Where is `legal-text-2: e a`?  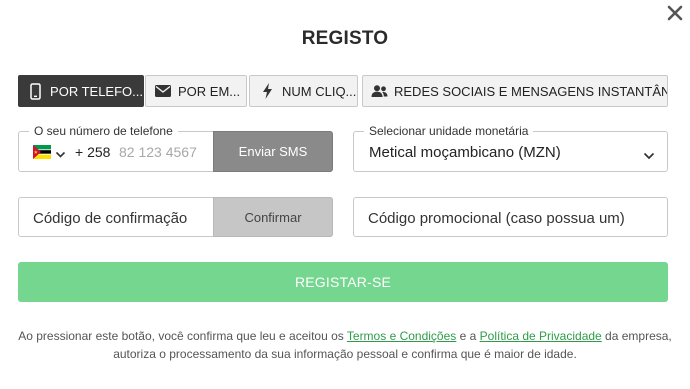 legal-text-2: e a is located at coordinates (468, 336).